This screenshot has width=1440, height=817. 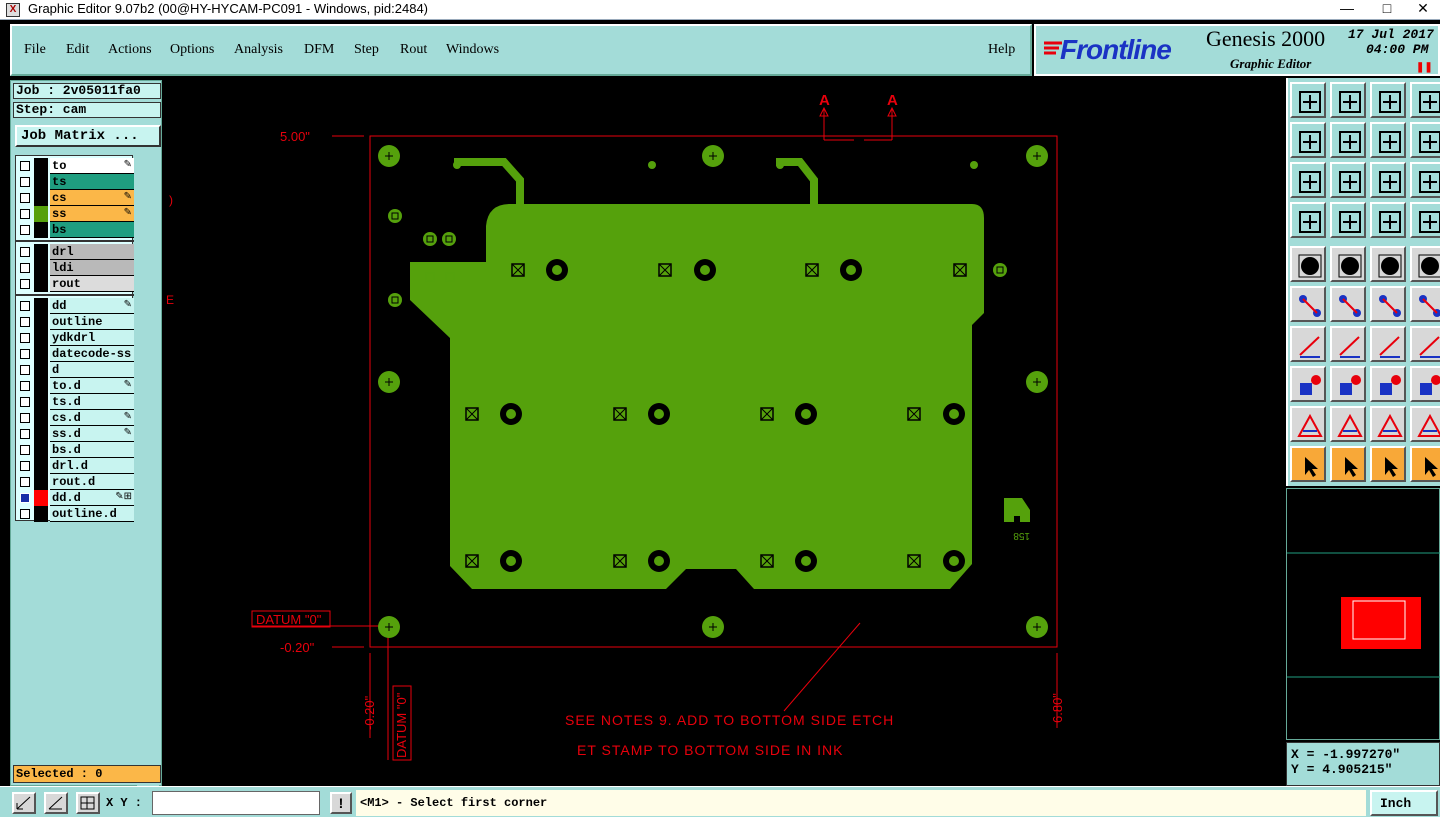 What do you see at coordinates (92, 498) in the screenshot?
I see `layer-name: dd.d ✎⊞` at bounding box center [92, 498].